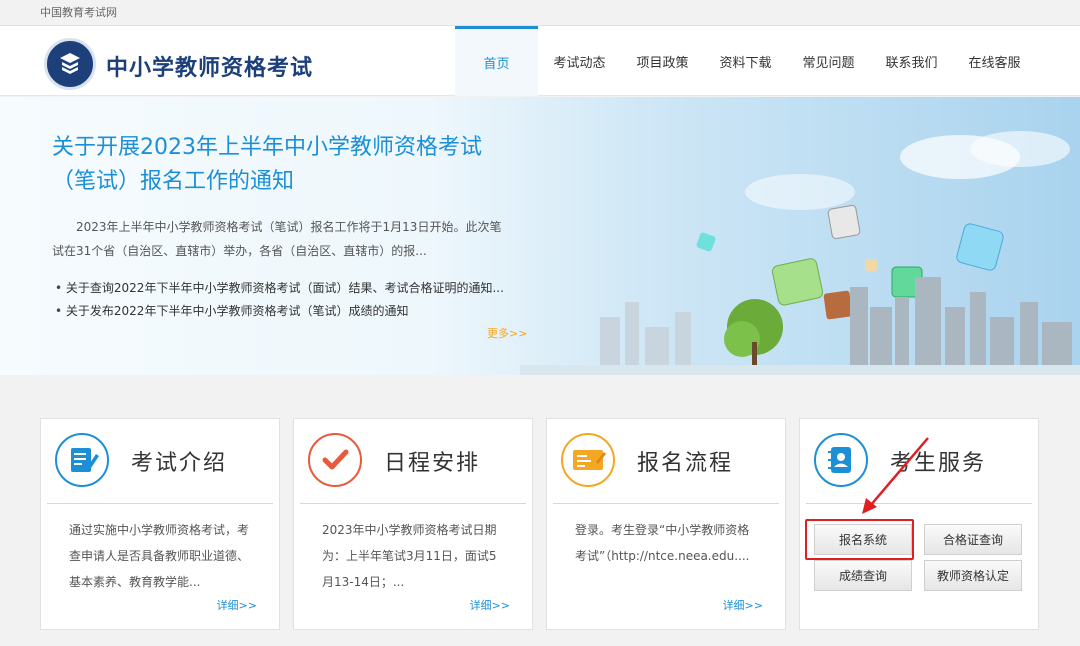  Describe the element at coordinates (496, 61) in the screenshot. I see `nav-home: 首页` at that location.